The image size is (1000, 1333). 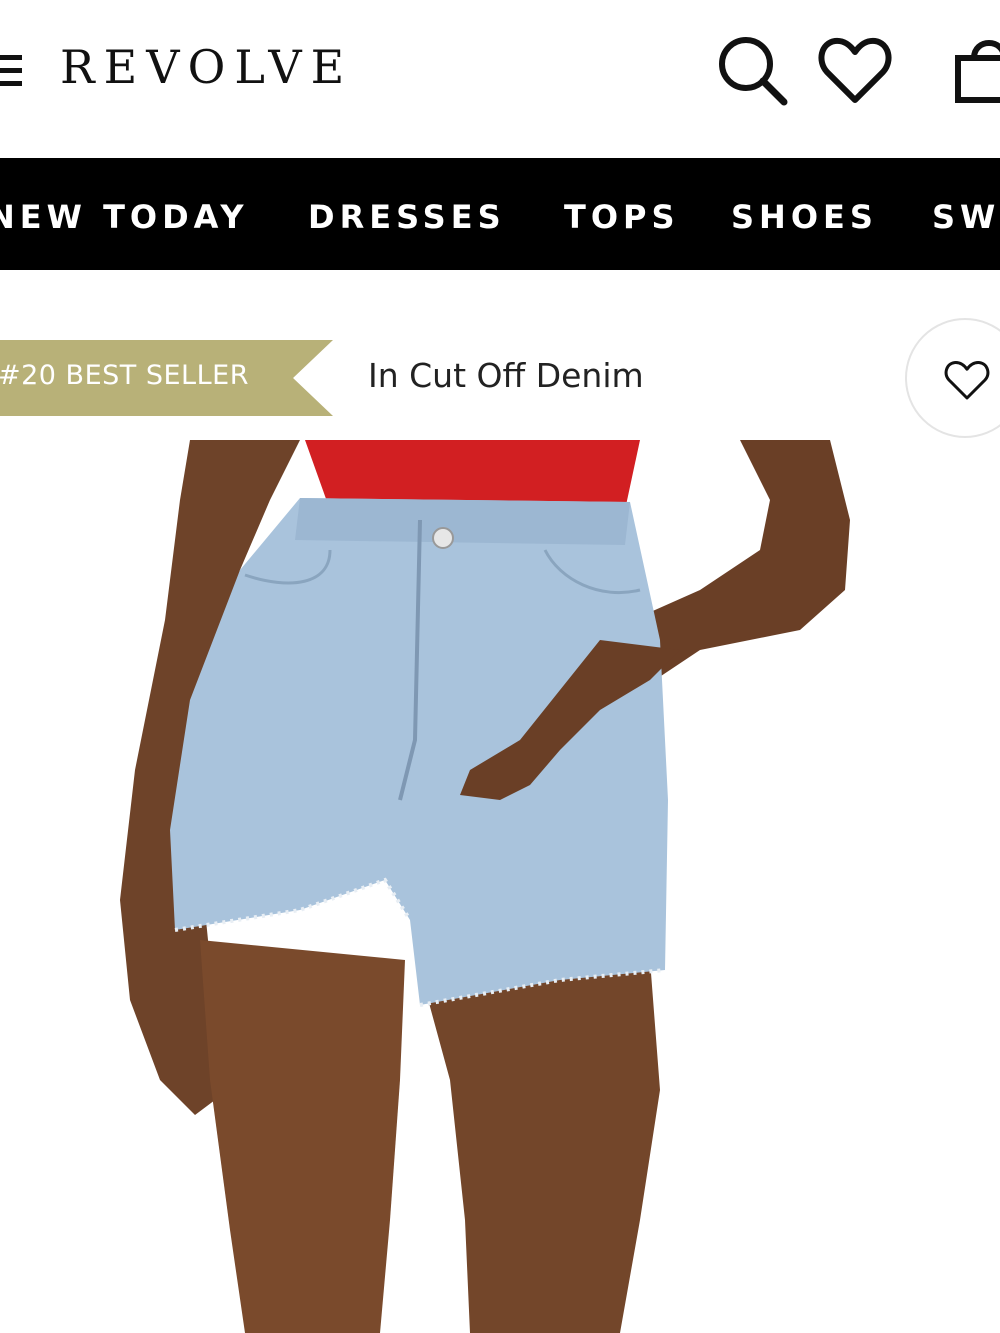 I want to click on nav-tops: TOPS, so click(x=622, y=217).